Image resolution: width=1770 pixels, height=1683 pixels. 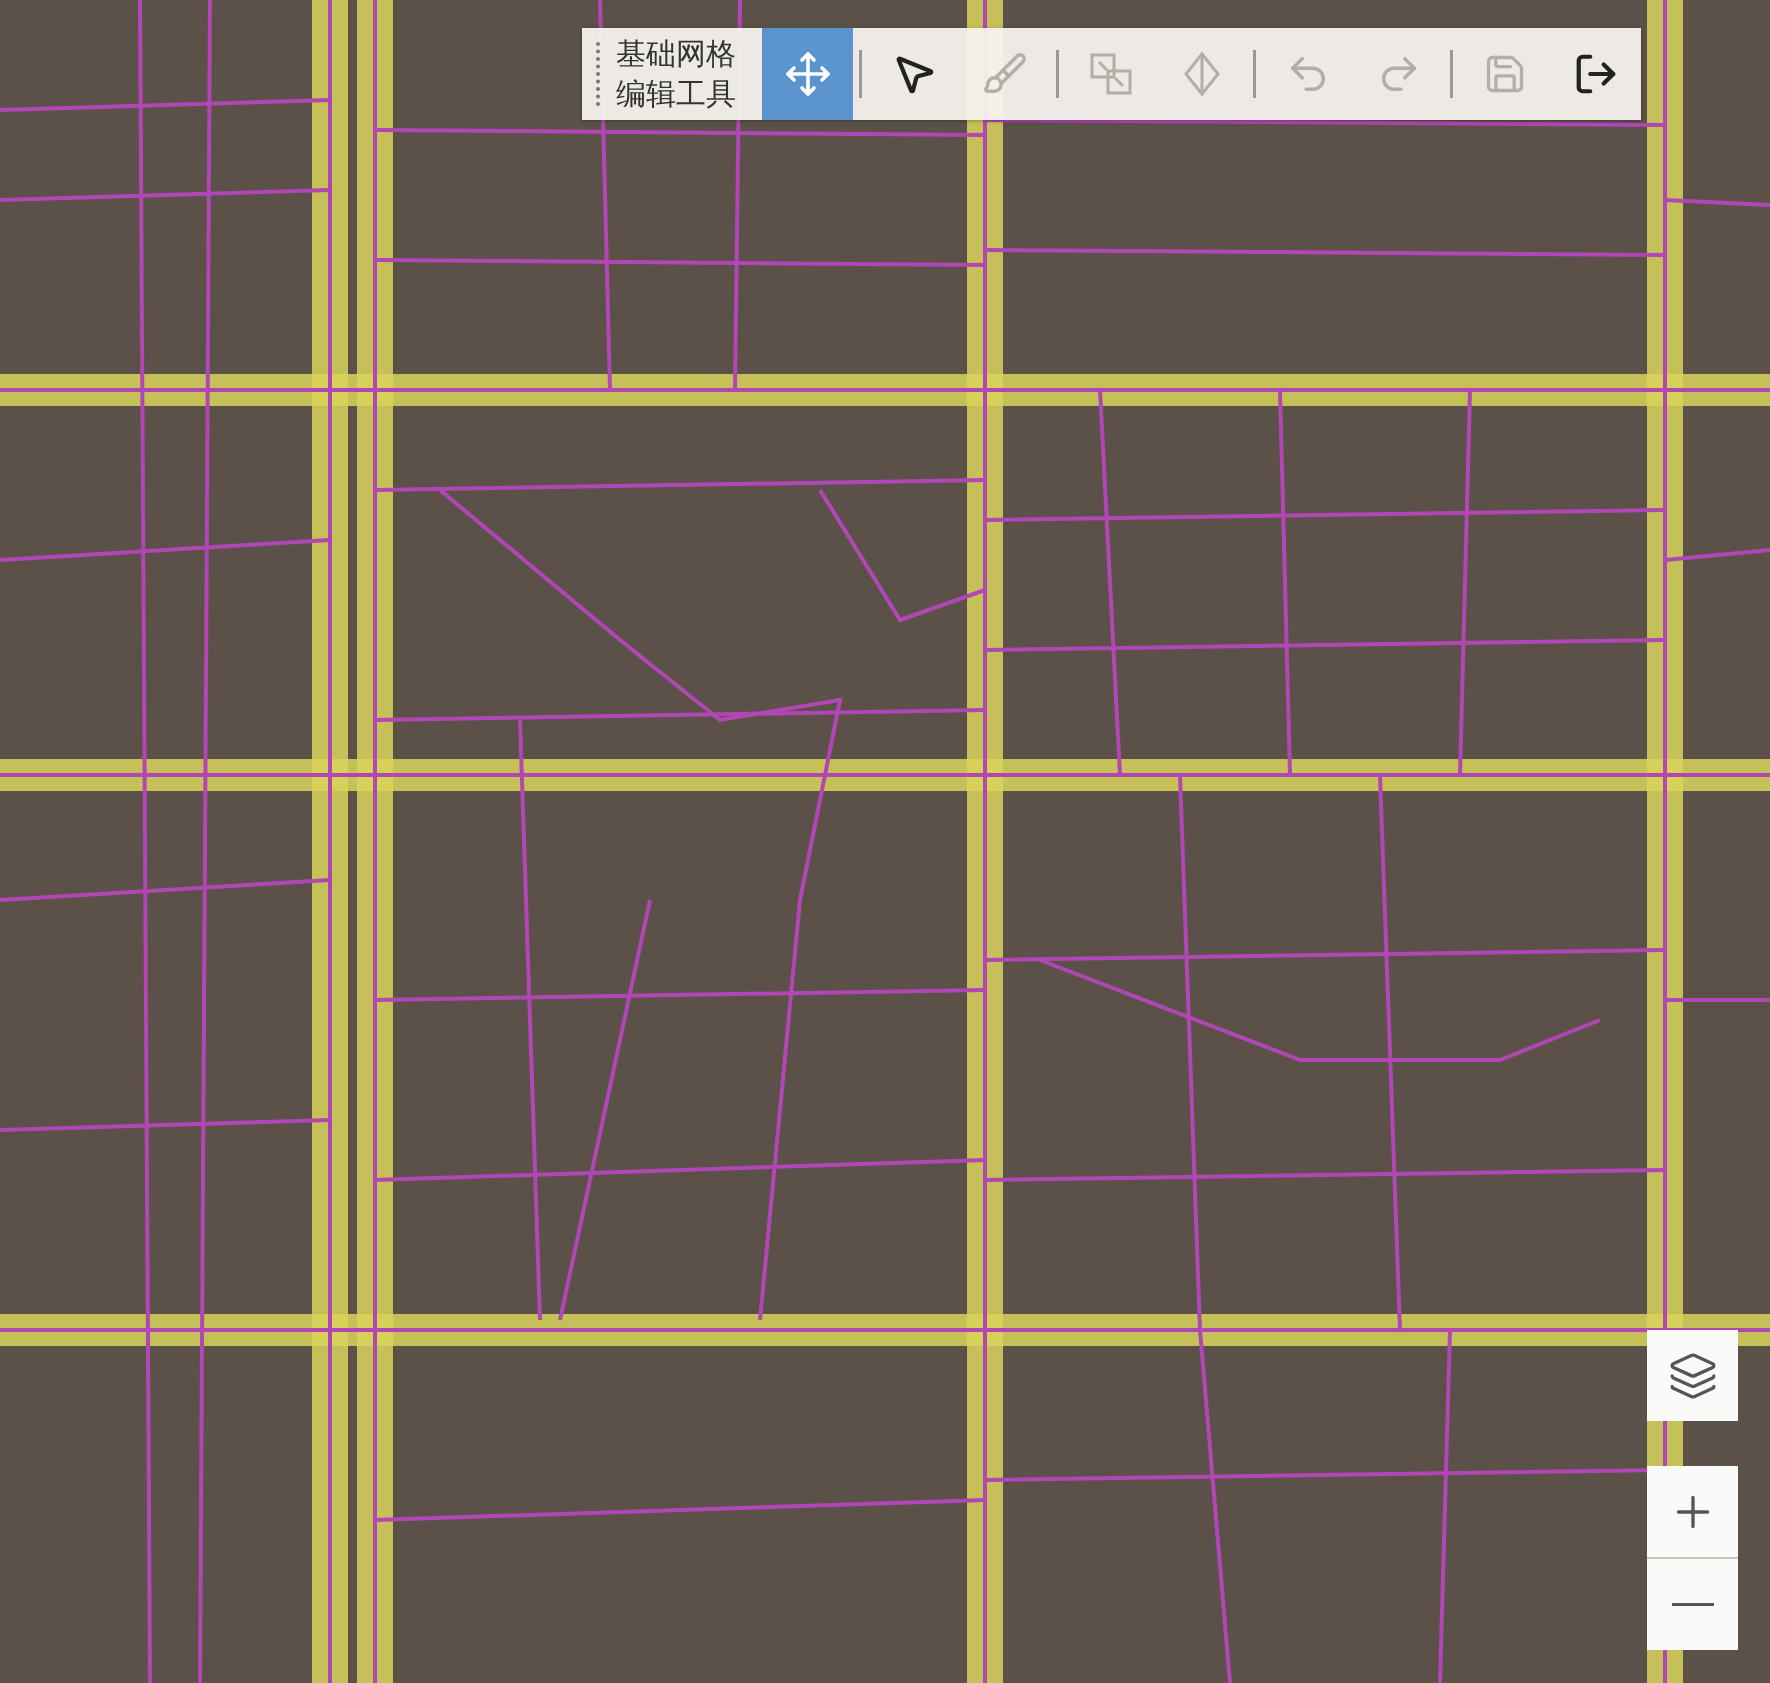 What do you see at coordinates (1692, 1511) in the screenshot?
I see `zoom-in-button` at bounding box center [1692, 1511].